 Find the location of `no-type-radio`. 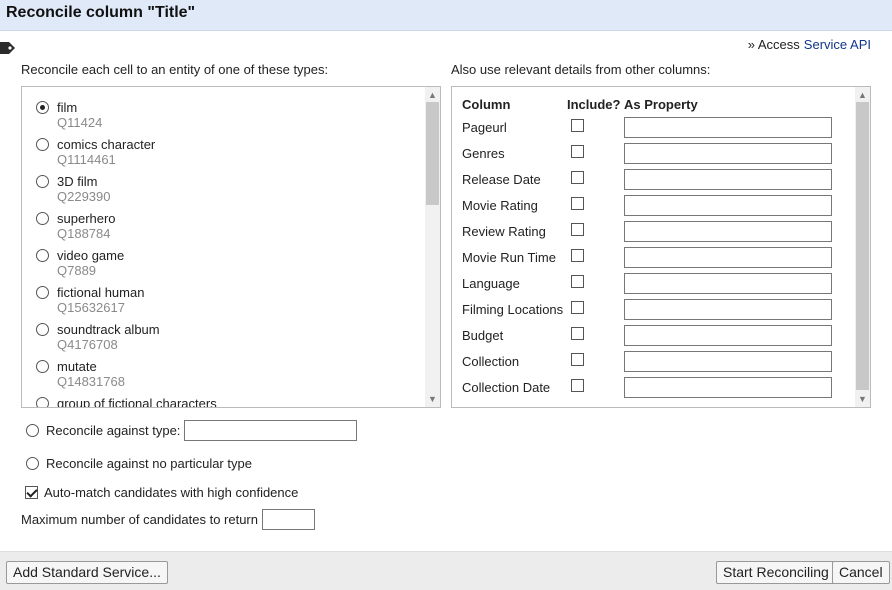

no-type-radio is located at coordinates (32, 464).